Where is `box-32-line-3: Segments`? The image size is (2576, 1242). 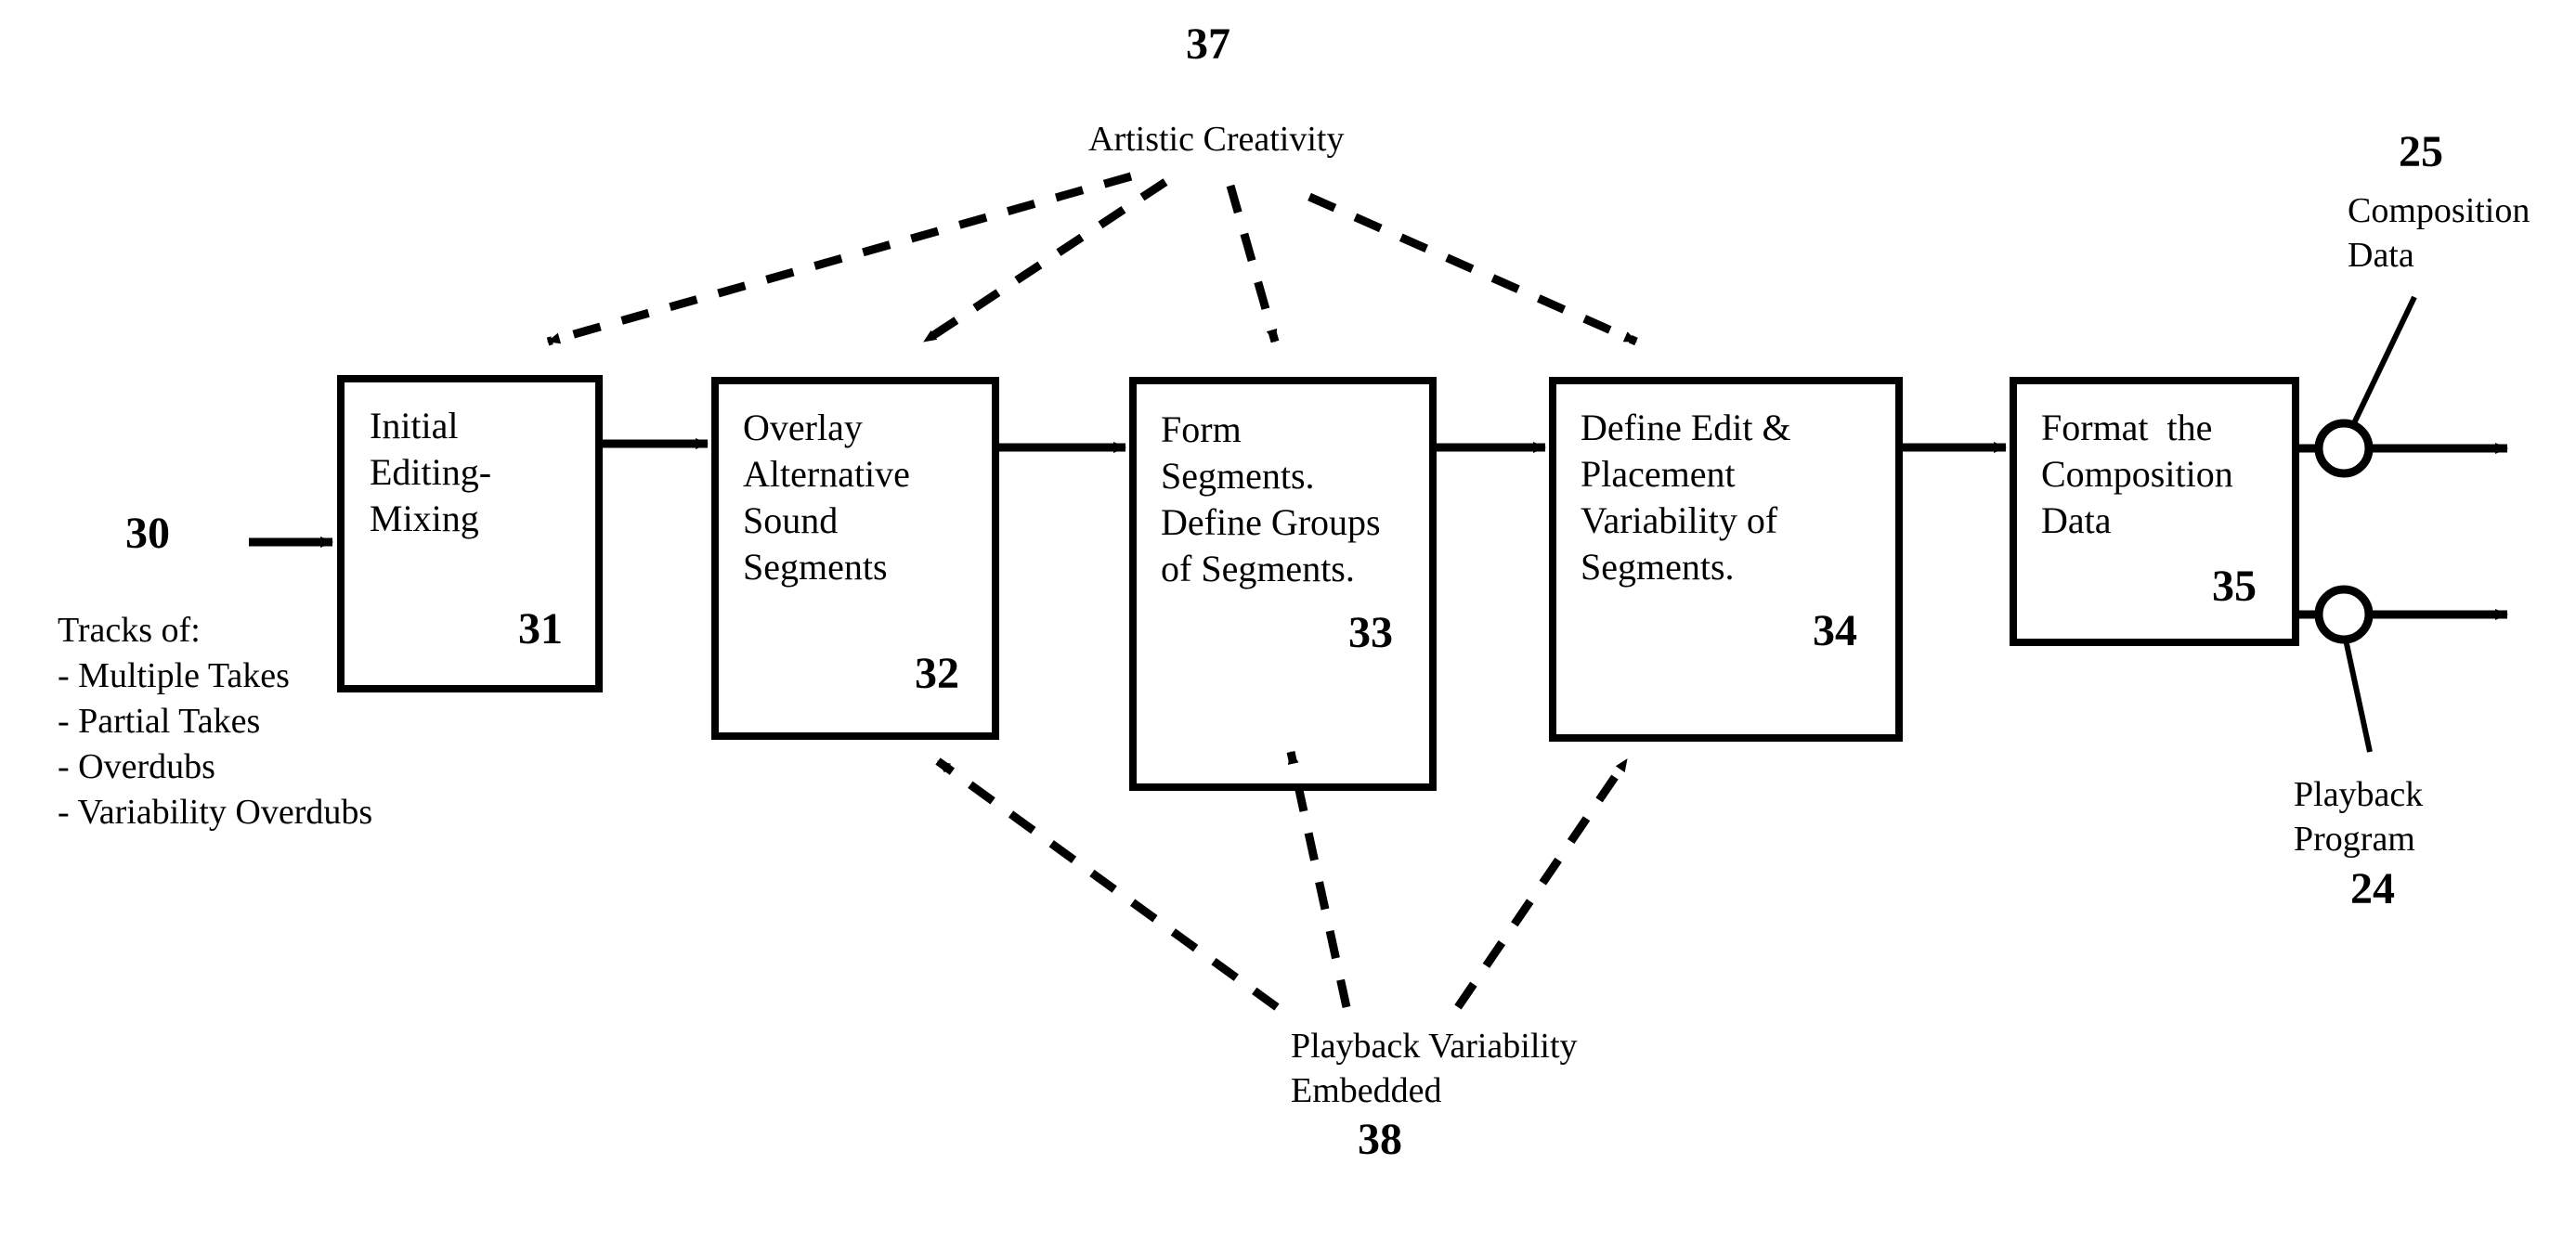
box-32-line-3: Segments is located at coordinates (815, 567).